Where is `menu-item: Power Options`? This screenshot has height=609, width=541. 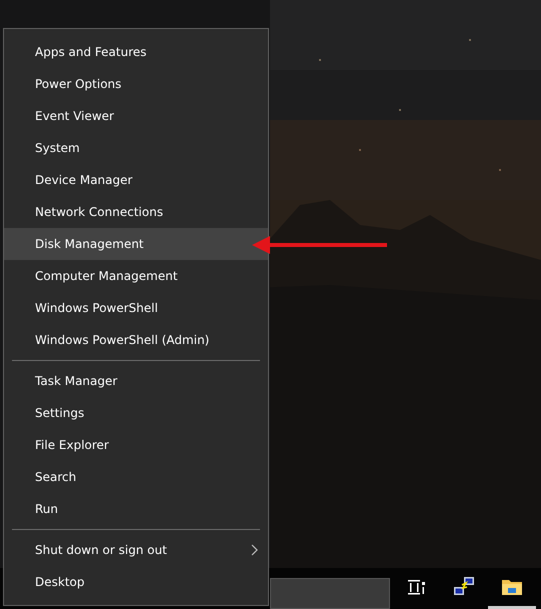
menu-item: Power Options is located at coordinates (136, 84).